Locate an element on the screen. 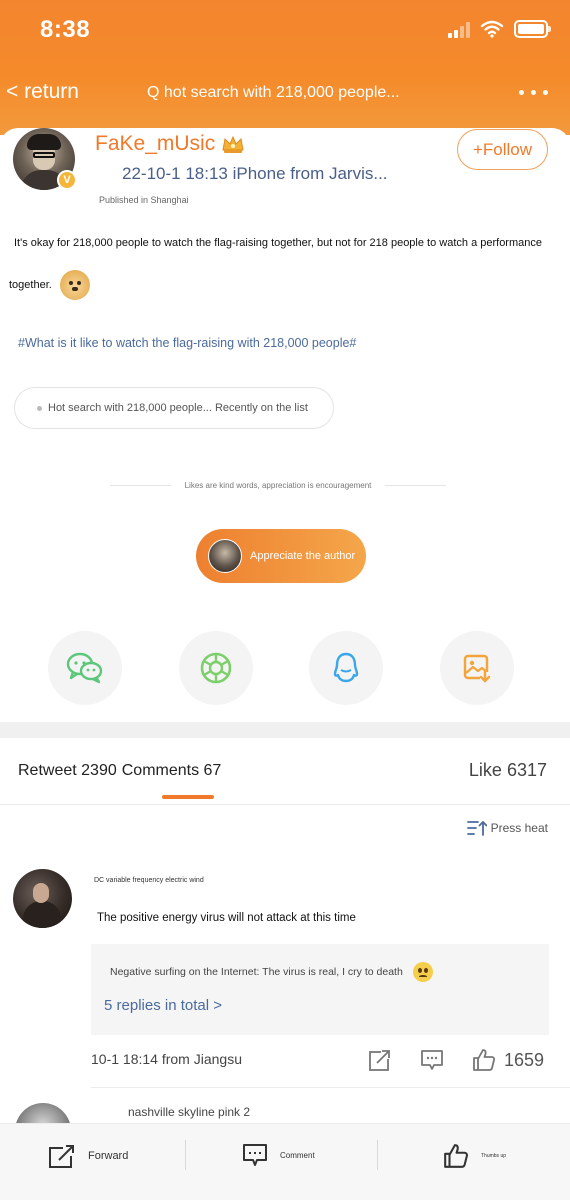 Image resolution: width=570 pixels, height=1200 pixels. comment-actions: 1659 is located at coordinates (456, 1060).